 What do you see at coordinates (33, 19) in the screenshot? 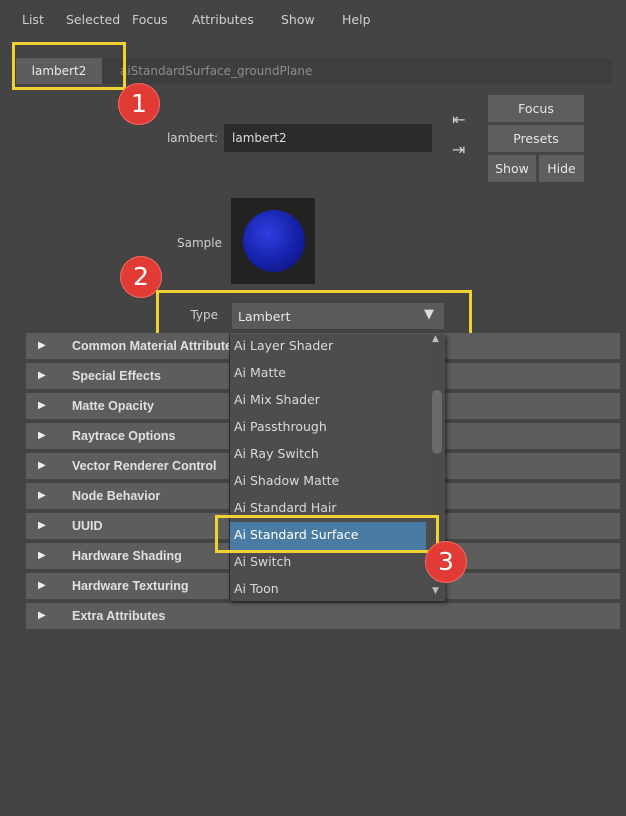
I see `menu-list: List` at bounding box center [33, 19].